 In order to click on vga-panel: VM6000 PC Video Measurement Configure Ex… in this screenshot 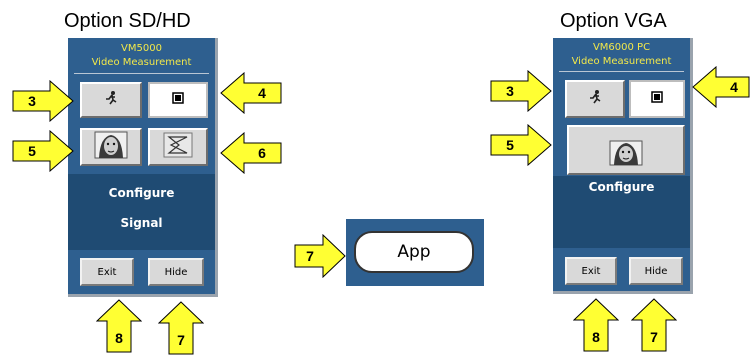, I will do `click(623, 166)`.